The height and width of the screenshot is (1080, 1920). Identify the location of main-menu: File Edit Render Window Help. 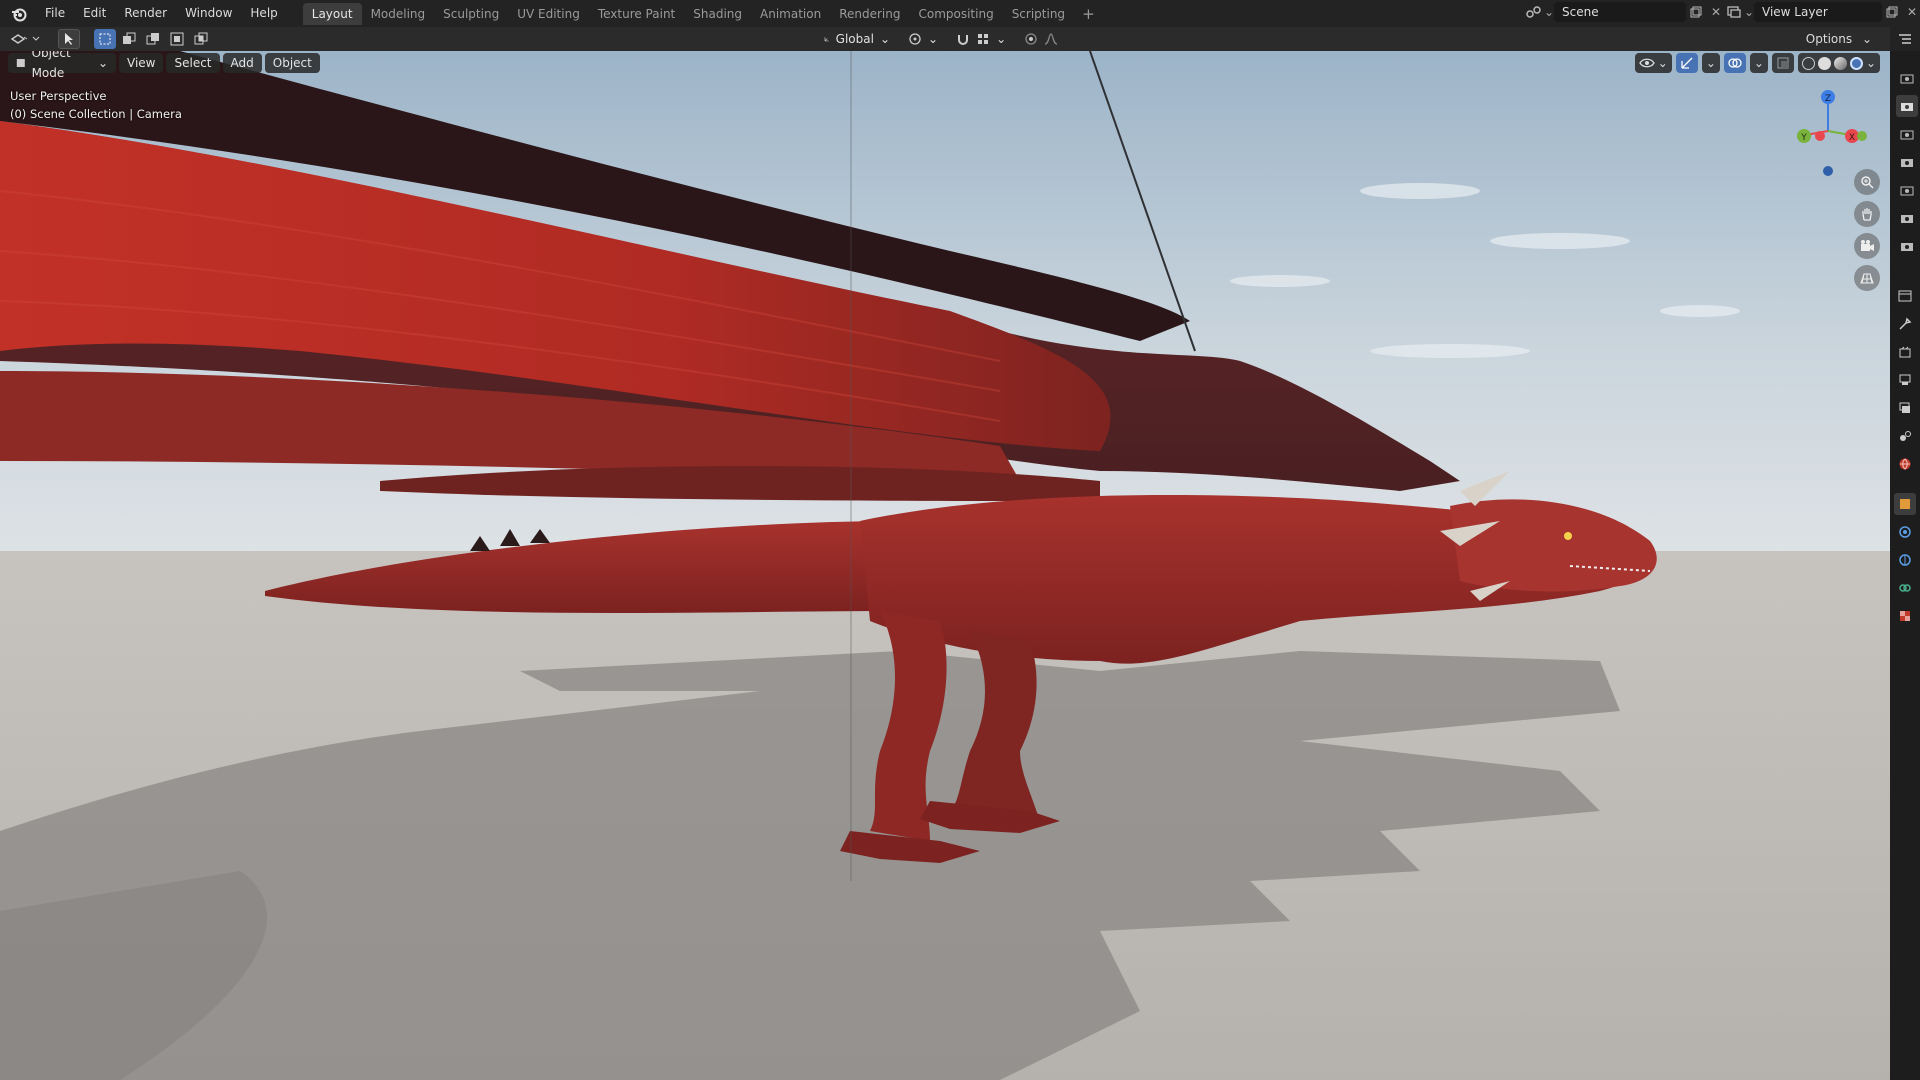
(161, 13).